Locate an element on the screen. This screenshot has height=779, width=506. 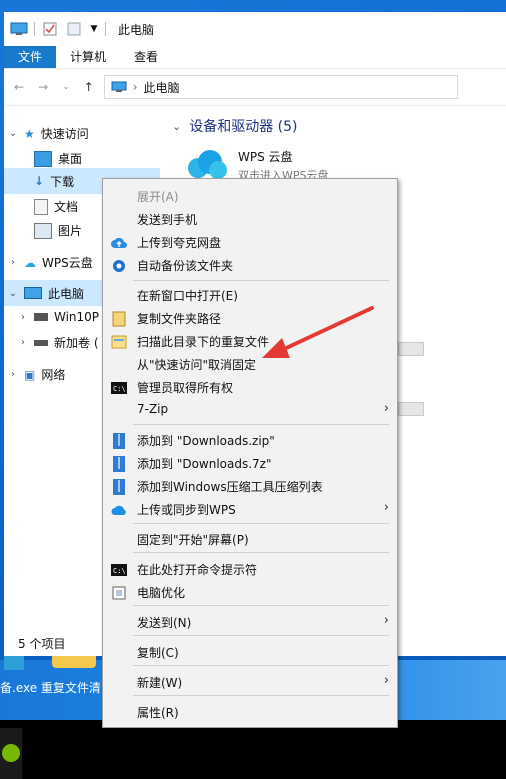
desktop-icon-labels: 备.exe 重复文件清 is located at coordinates (50, 687).